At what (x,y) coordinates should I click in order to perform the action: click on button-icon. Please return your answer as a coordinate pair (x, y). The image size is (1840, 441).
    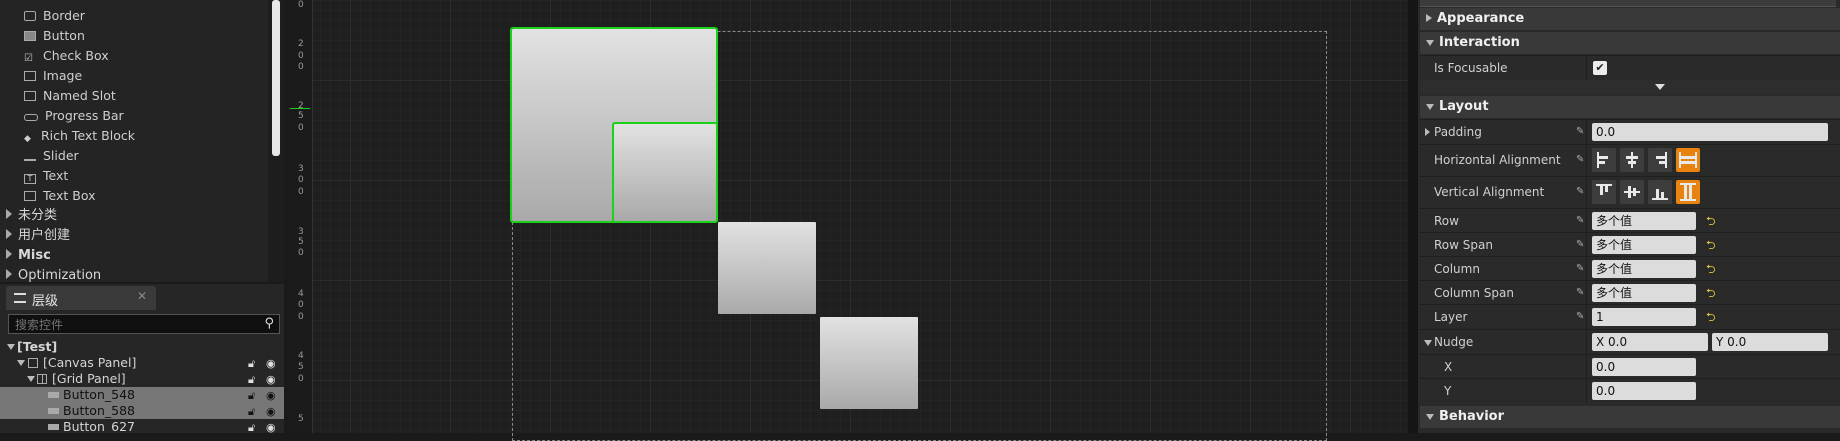
    Looking at the image, I should click on (53, 411).